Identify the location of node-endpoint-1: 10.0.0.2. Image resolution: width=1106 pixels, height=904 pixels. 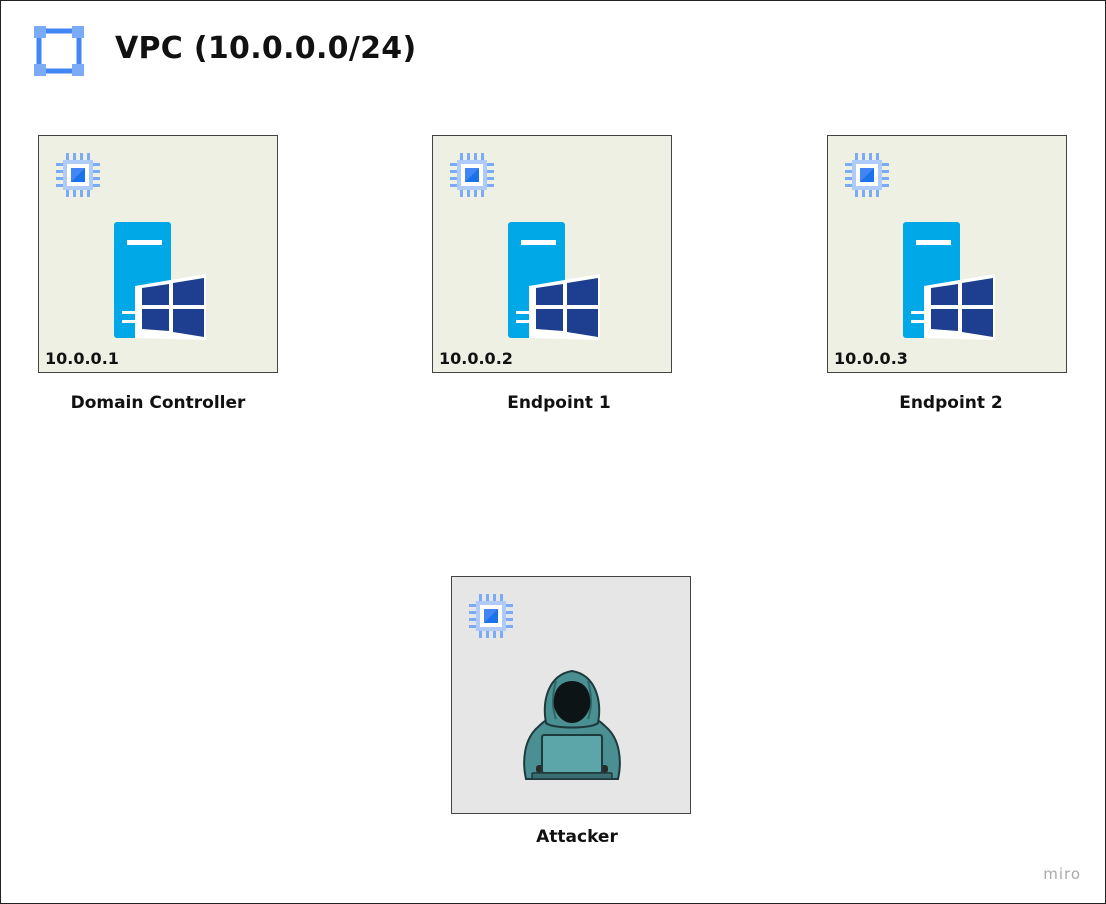
(552, 254).